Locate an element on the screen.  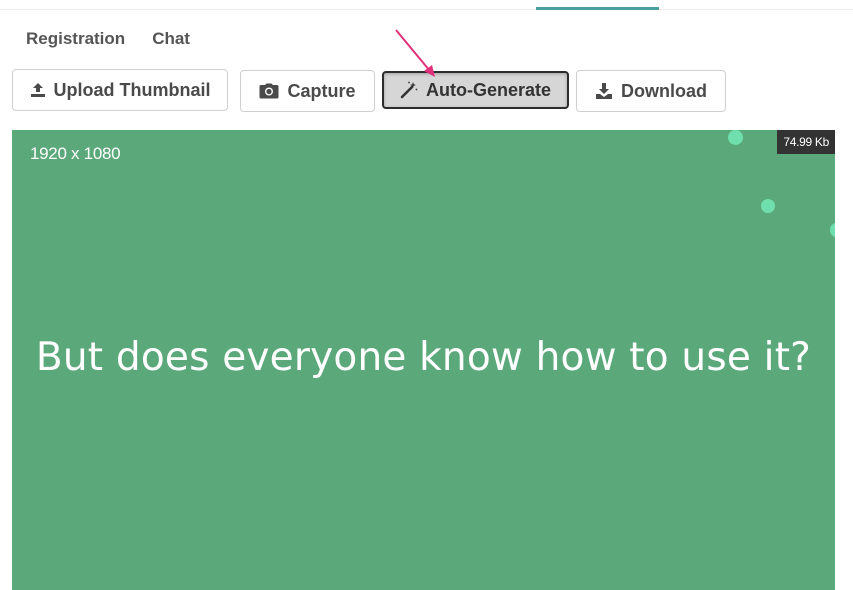
upload-thumbnail-button: Upload Thumbnail is located at coordinates (120, 90).